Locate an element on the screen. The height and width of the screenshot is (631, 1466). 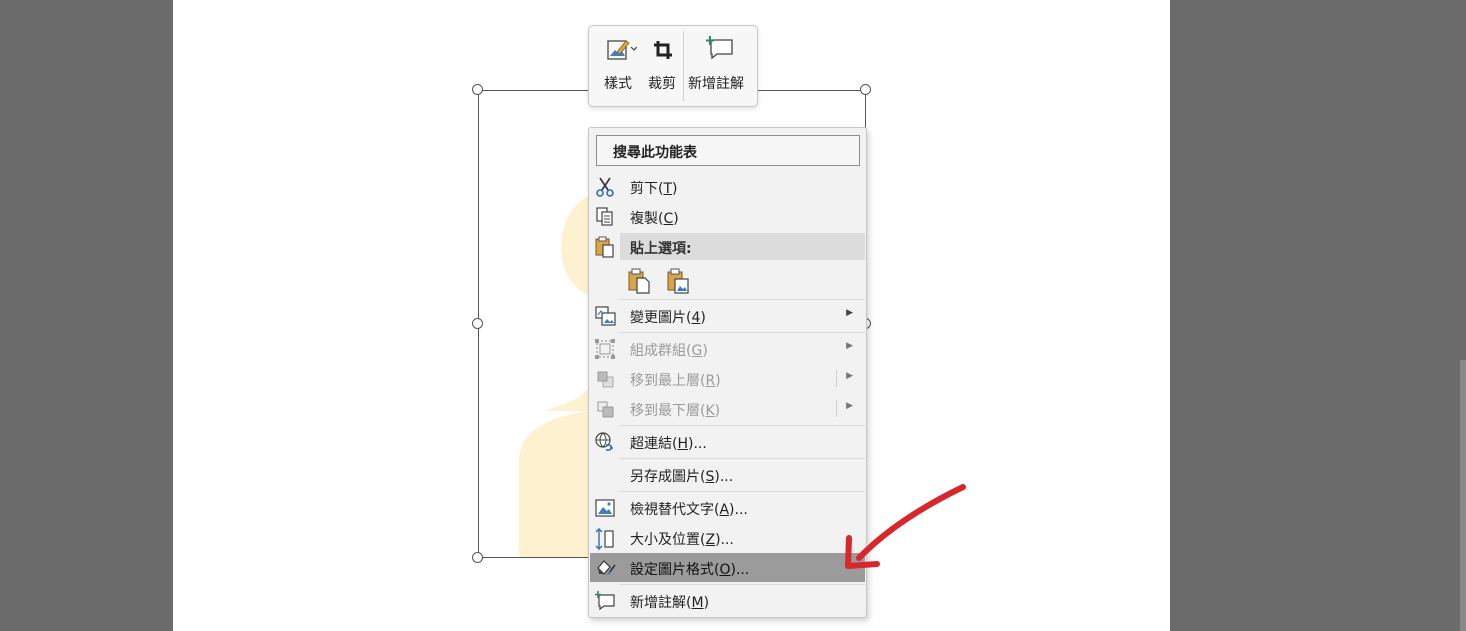
resize-handle-top-right is located at coordinates (865, 89).